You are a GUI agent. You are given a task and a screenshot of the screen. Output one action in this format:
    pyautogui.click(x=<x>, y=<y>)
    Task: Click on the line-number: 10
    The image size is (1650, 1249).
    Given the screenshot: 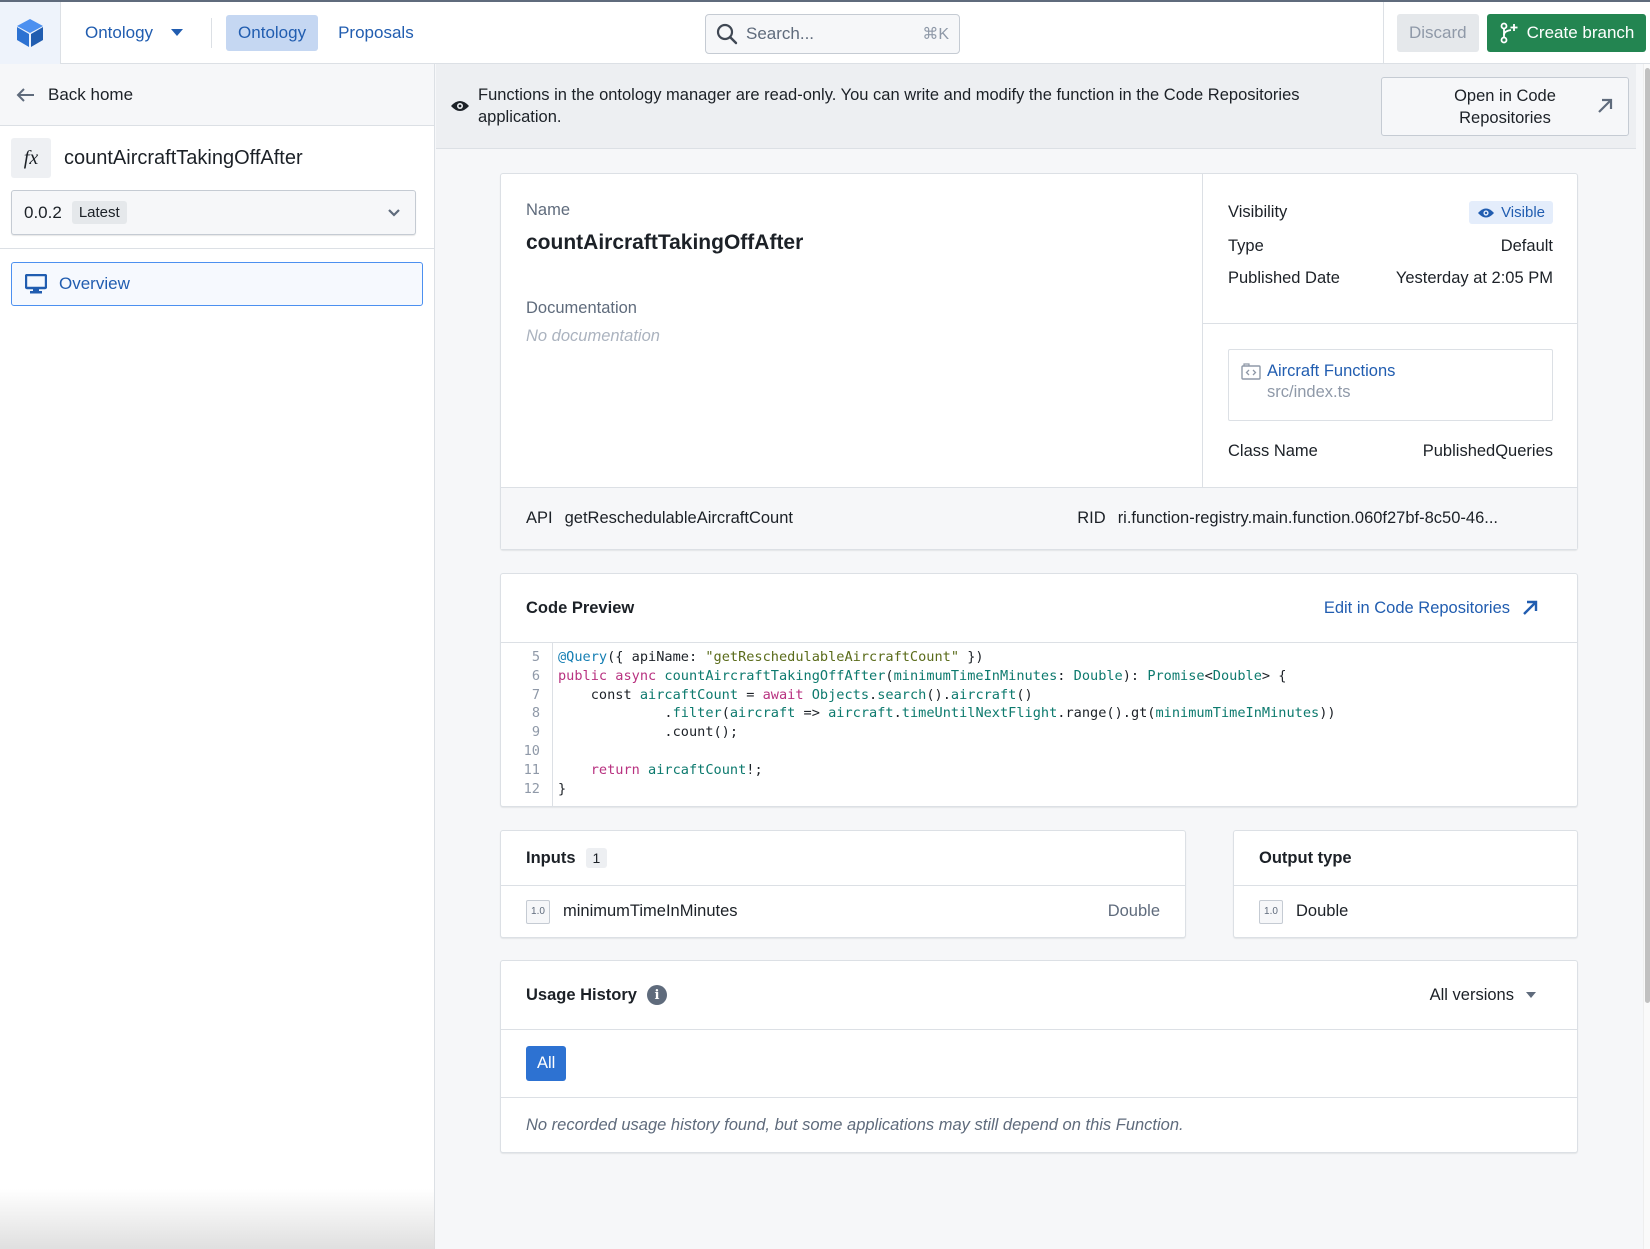 What is the action you would take?
    pyautogui.click(x=531, y=750)
    